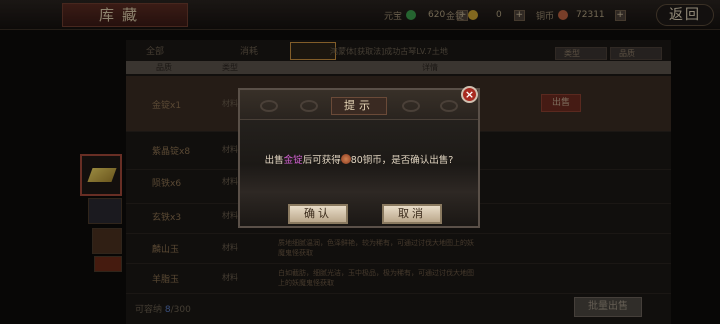 The width and height of the screenshot is (720, 324). Describe the element at coordinates (321, 160) in the screenshot. I see `msg-text: 后可获得` at that location.